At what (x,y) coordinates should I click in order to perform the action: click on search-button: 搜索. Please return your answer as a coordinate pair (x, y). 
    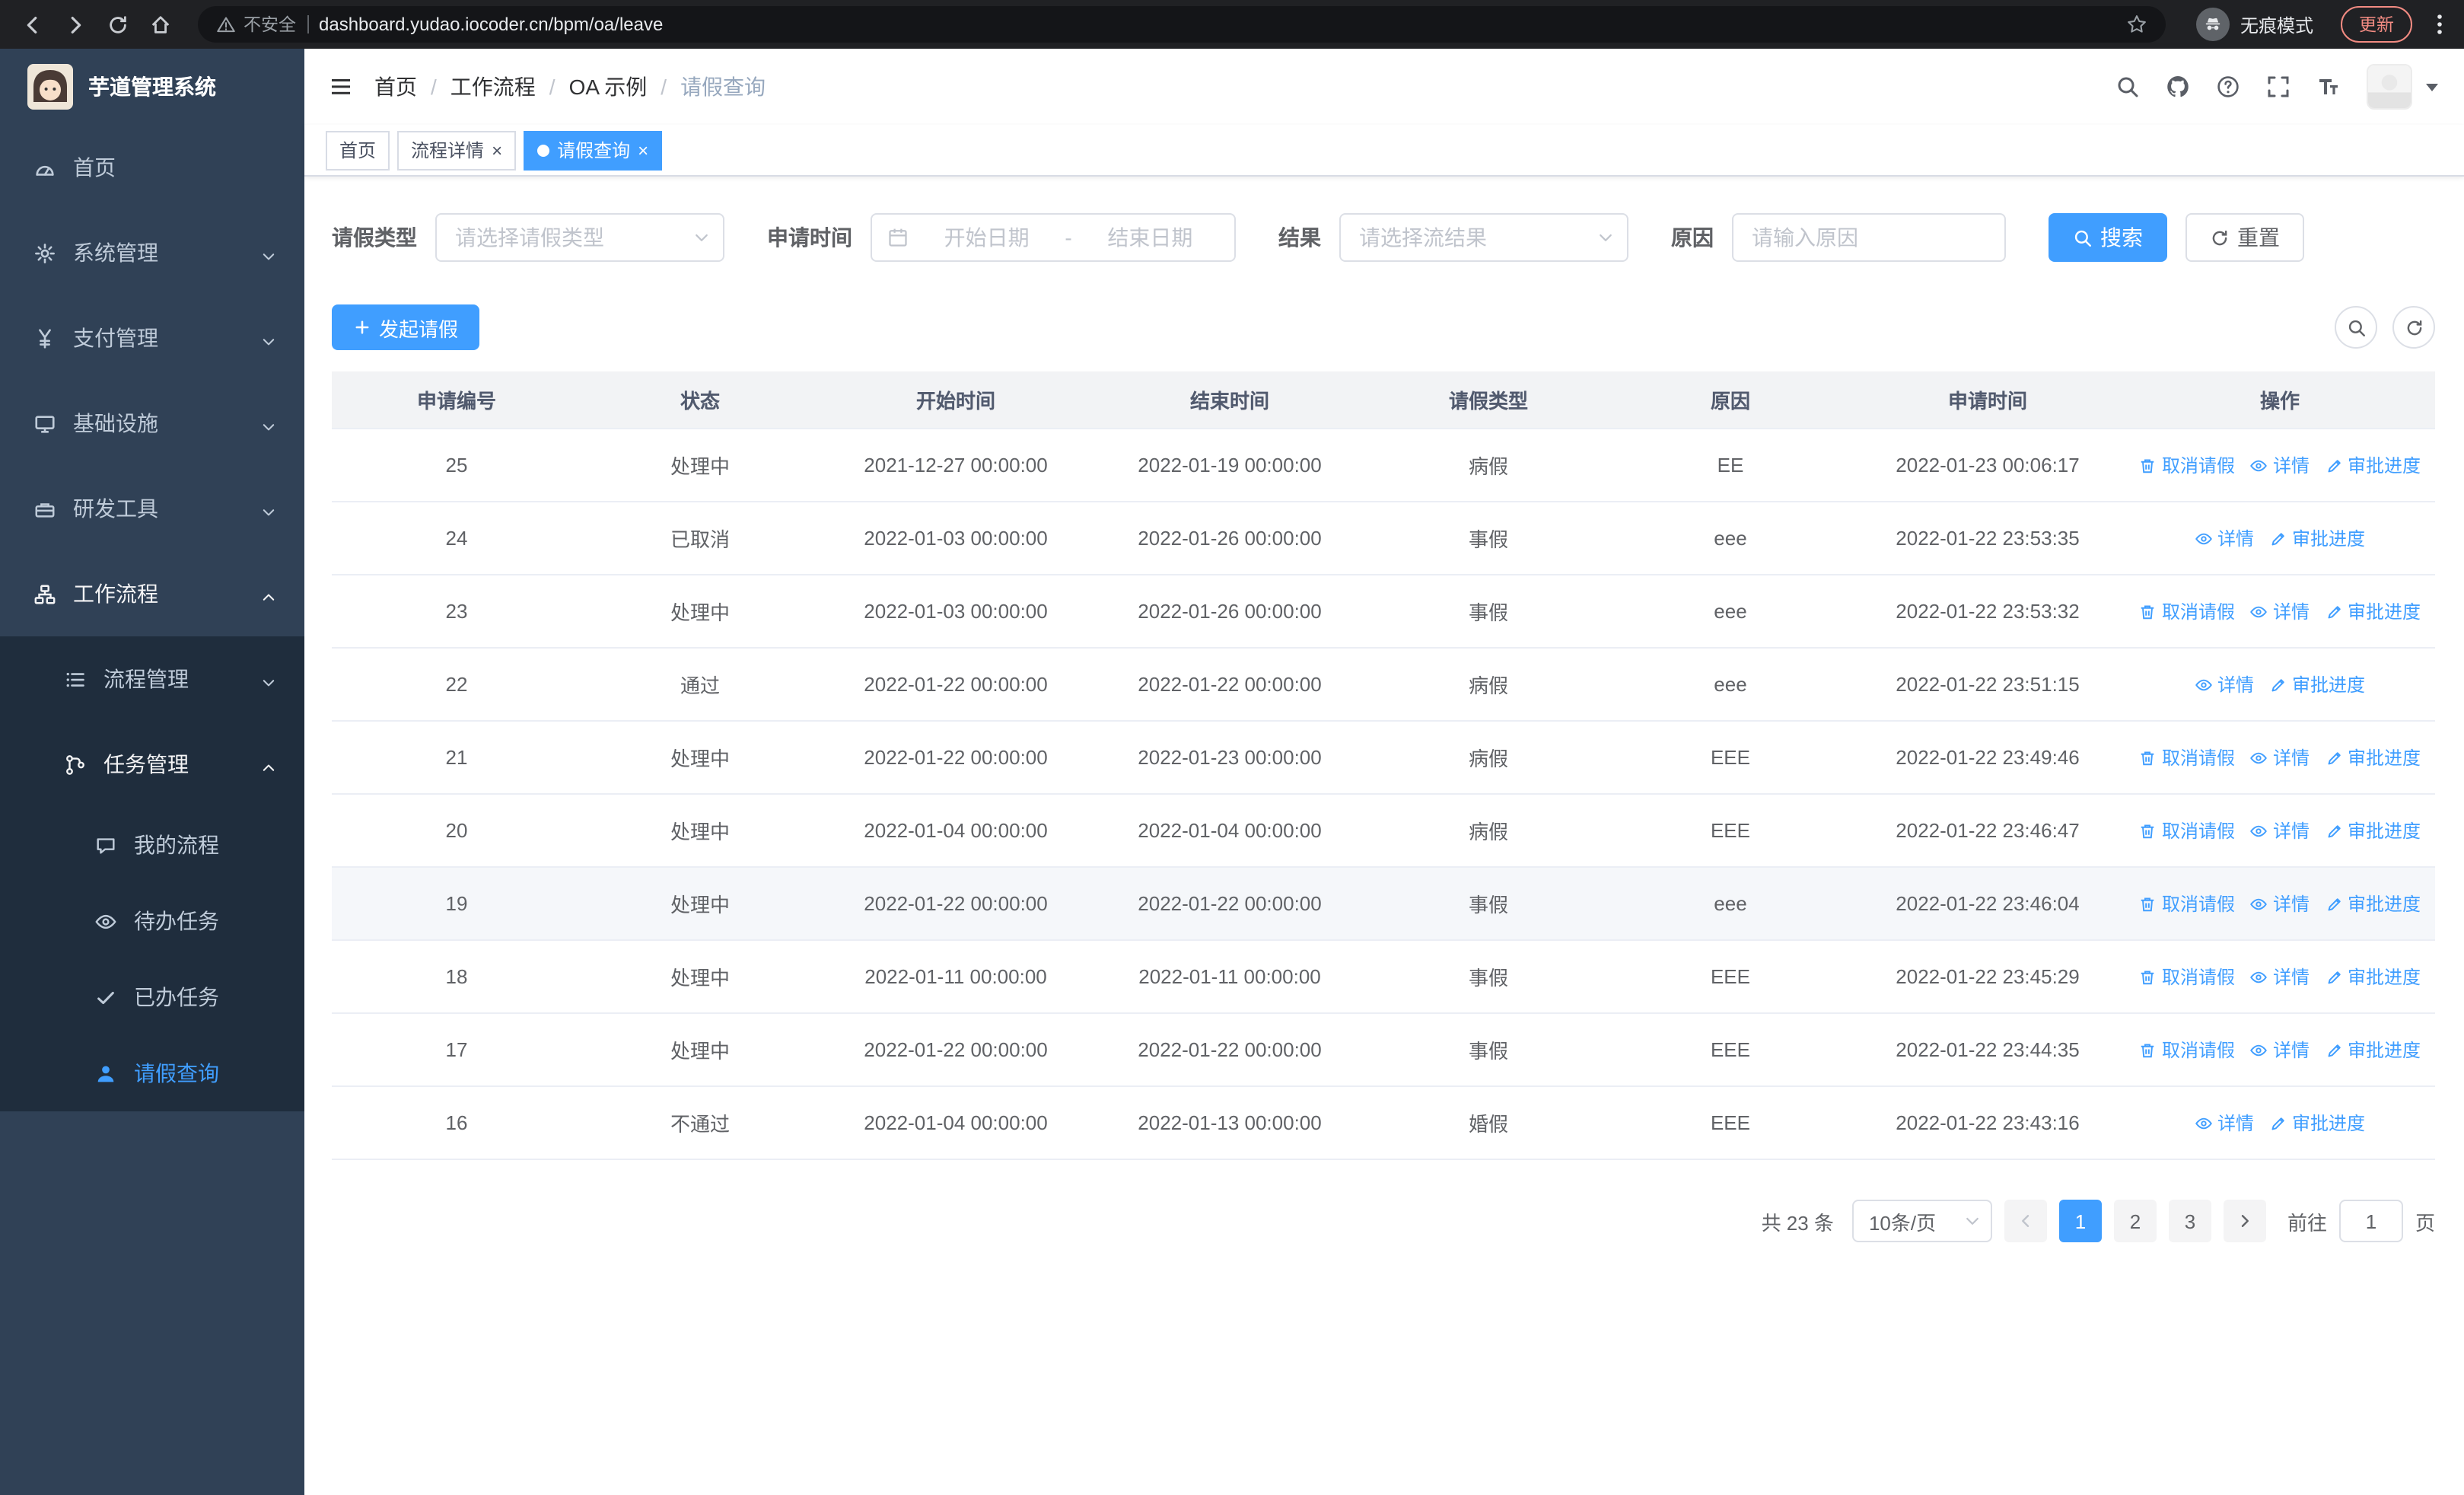
    Looking at the image, I should click on (2108, 237).